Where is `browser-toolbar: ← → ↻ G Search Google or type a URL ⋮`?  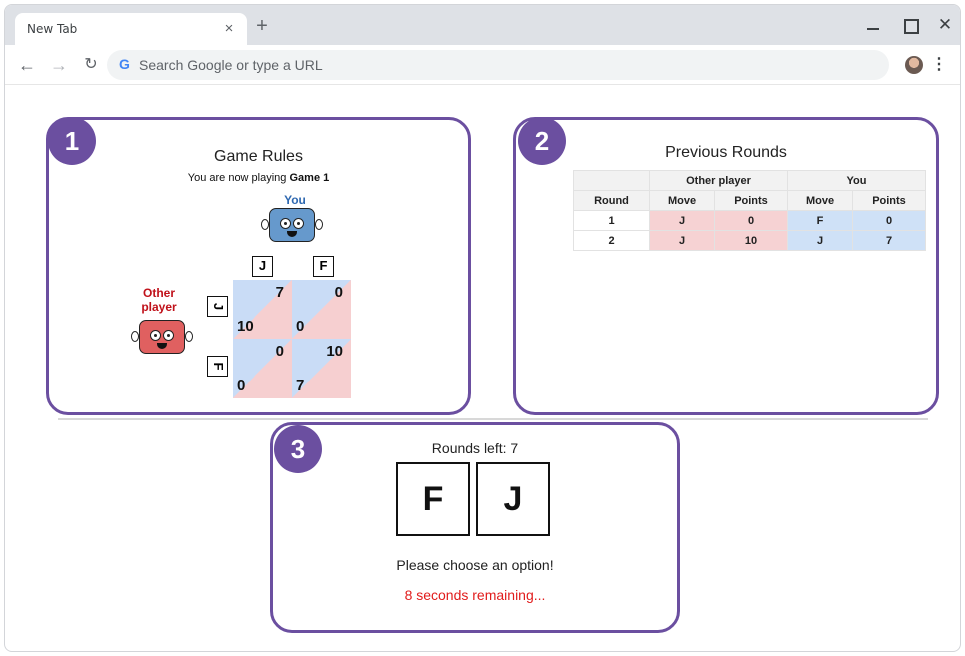 browser-toolbar: ← → ↻ G Search Google or type a URL ⋮ is located at coordinates (482, 65).